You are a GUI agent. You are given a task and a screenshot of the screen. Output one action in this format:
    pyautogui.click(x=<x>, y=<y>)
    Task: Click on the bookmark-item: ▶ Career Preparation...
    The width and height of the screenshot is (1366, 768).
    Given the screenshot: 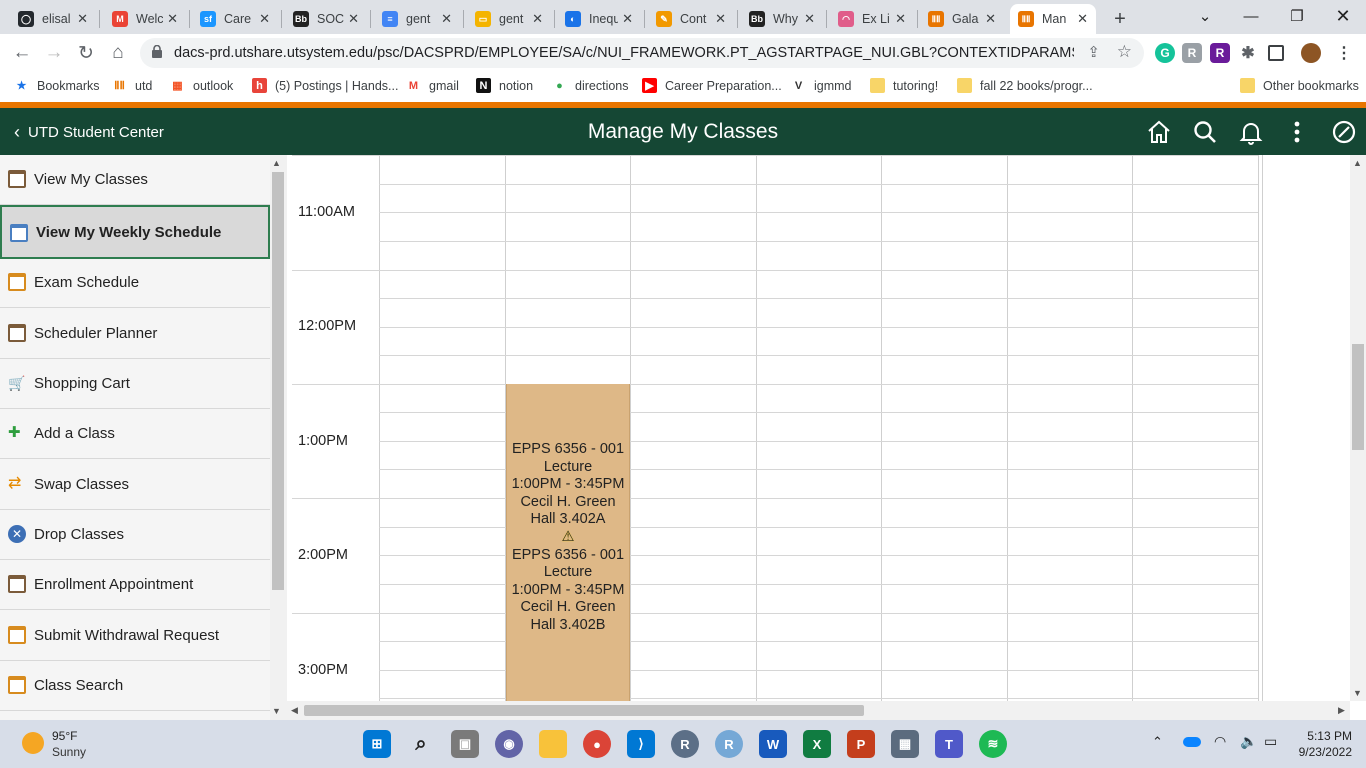 What is the action you would take?
    pyautogui.click(x=712, y=85)
    